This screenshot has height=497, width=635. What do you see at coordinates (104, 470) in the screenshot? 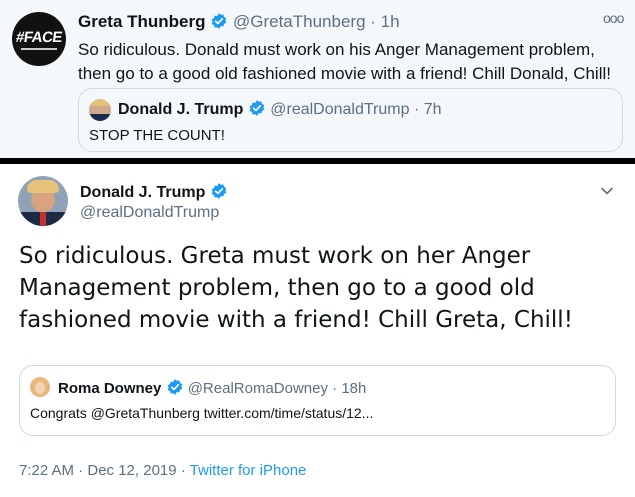
I see `tweet-timestamp: 7:22 AM · Dec 12, 2019 ·` at bounding box center [104, 470].